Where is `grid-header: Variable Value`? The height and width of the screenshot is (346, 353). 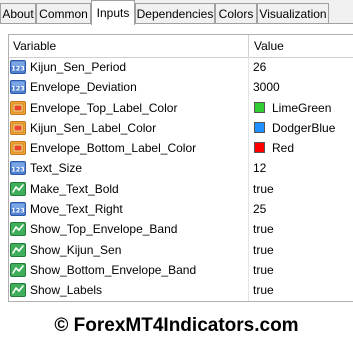 grid-header: Variable Value is located at coordinates (181, 46).